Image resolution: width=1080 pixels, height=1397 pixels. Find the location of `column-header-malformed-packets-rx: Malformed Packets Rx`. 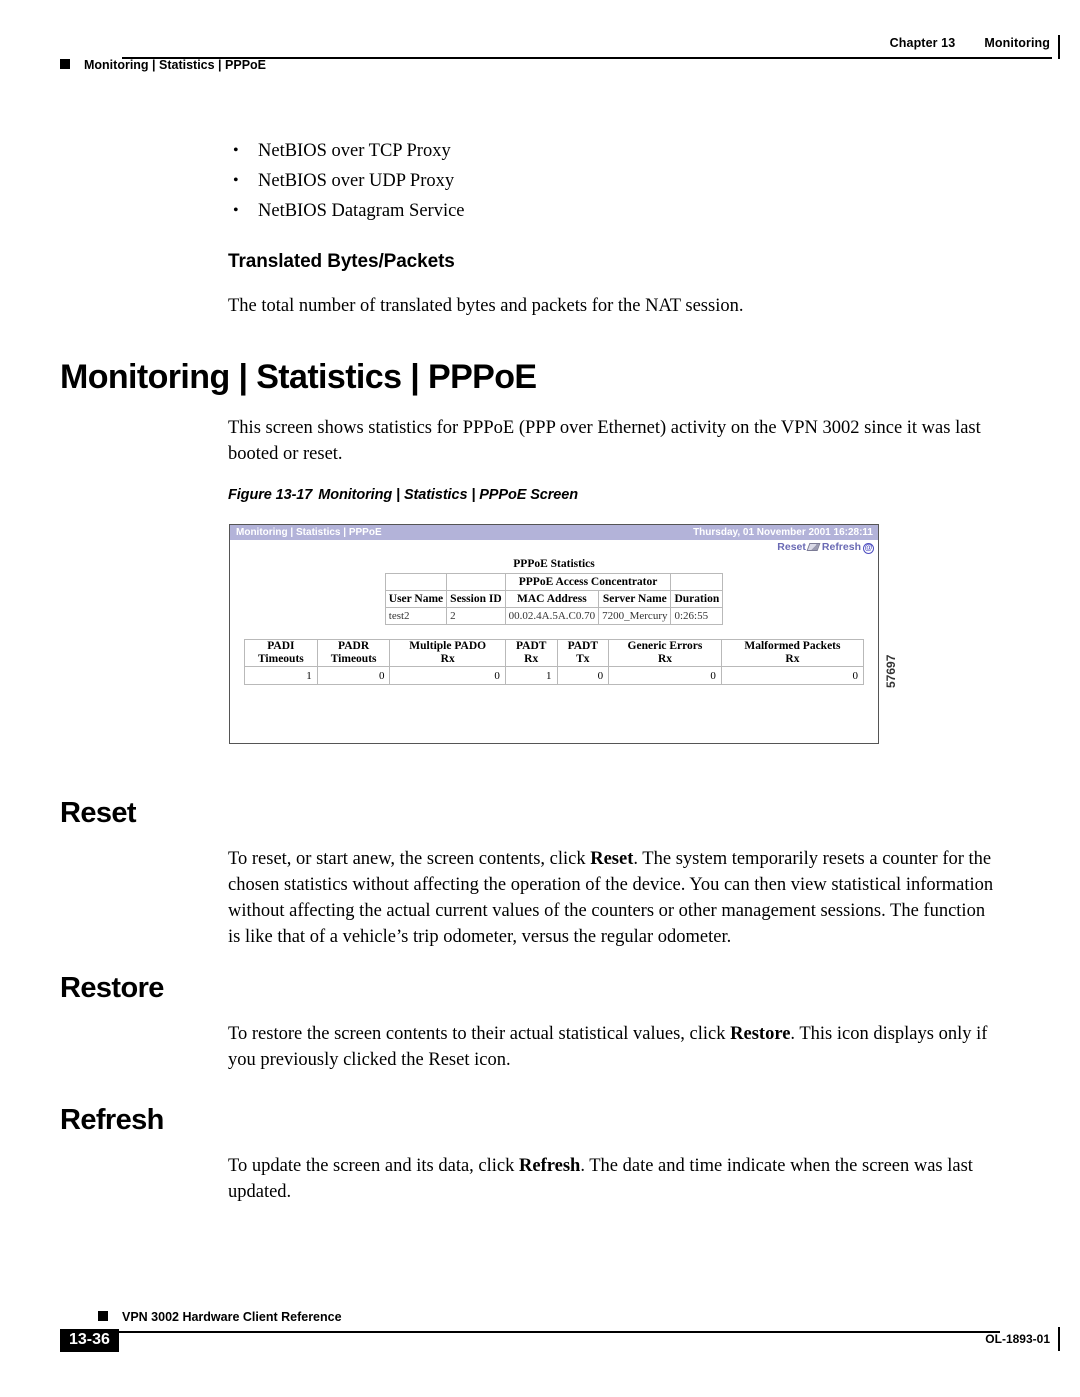

column-header-malformed-packets-rx: Malformed Packets Rx is located at coordinates (792, 653).